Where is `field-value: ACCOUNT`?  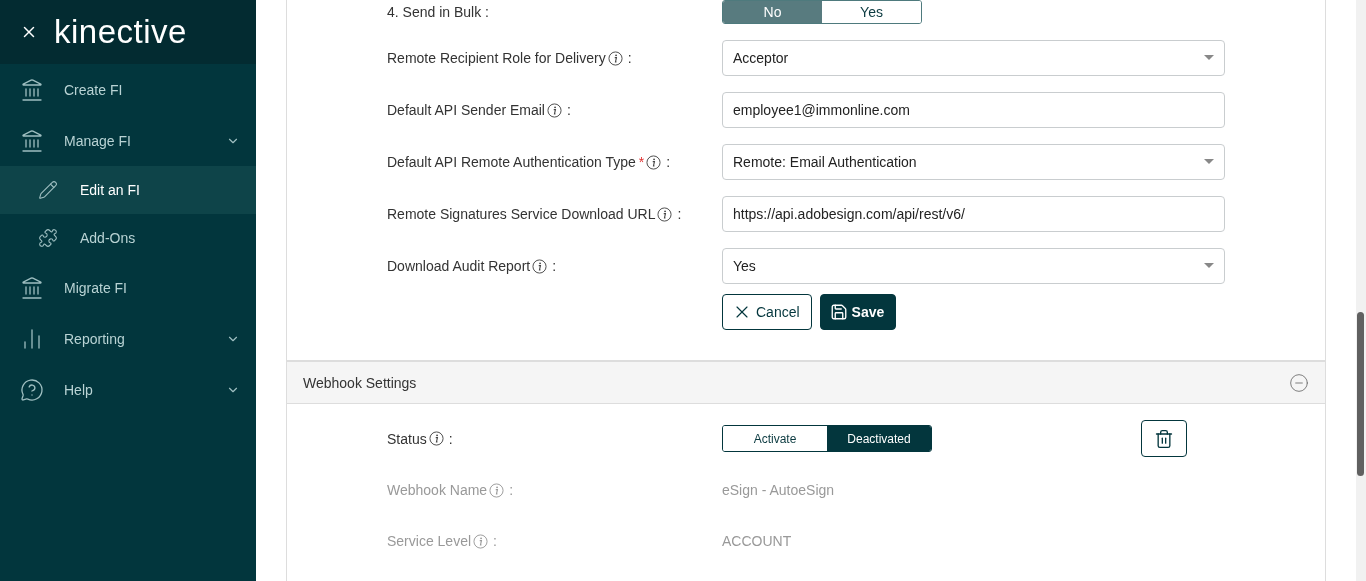
field-value: ACCOUNT is located at coordinates (757, 541).